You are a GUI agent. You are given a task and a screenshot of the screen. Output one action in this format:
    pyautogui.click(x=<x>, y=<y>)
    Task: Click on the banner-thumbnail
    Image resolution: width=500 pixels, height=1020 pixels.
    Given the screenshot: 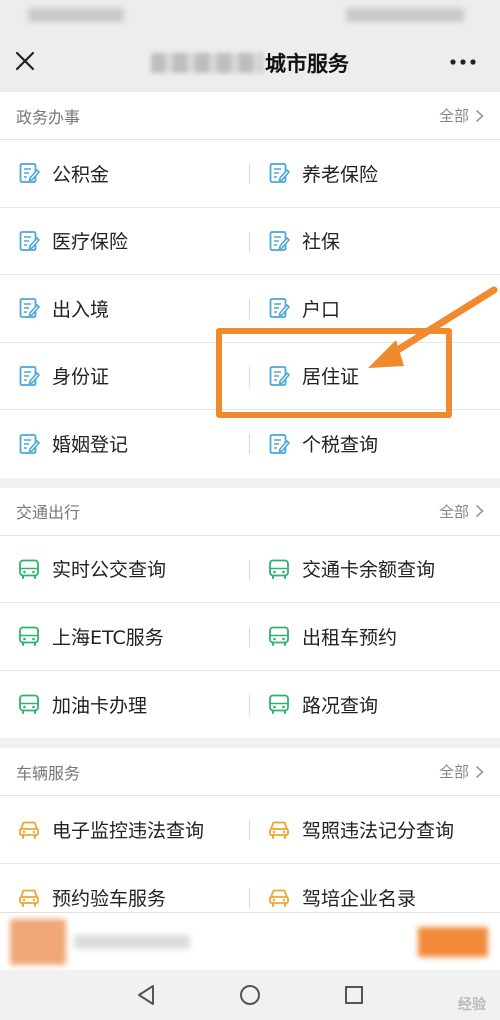 What is the action you would take?
    pyautogui.click(x=38, y=942)
    